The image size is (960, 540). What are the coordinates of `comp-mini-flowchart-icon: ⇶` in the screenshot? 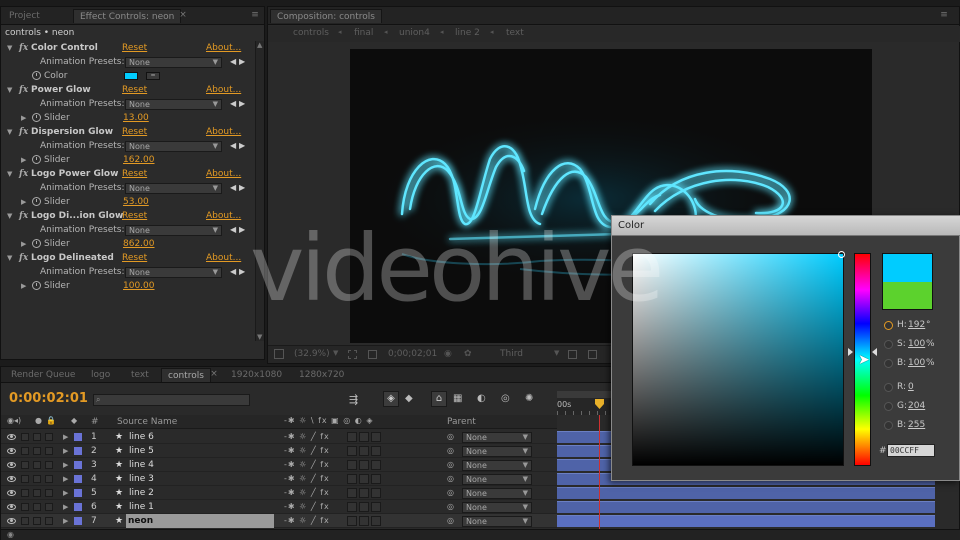 It's located at (353, 399).